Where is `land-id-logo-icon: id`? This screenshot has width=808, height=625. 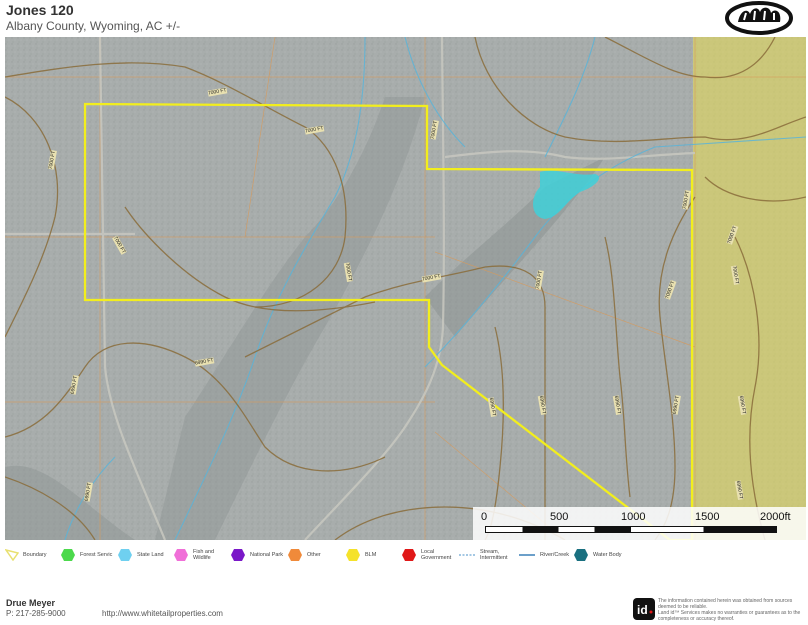 land-id-logo-icon: id is located at coordinates (644, 609).